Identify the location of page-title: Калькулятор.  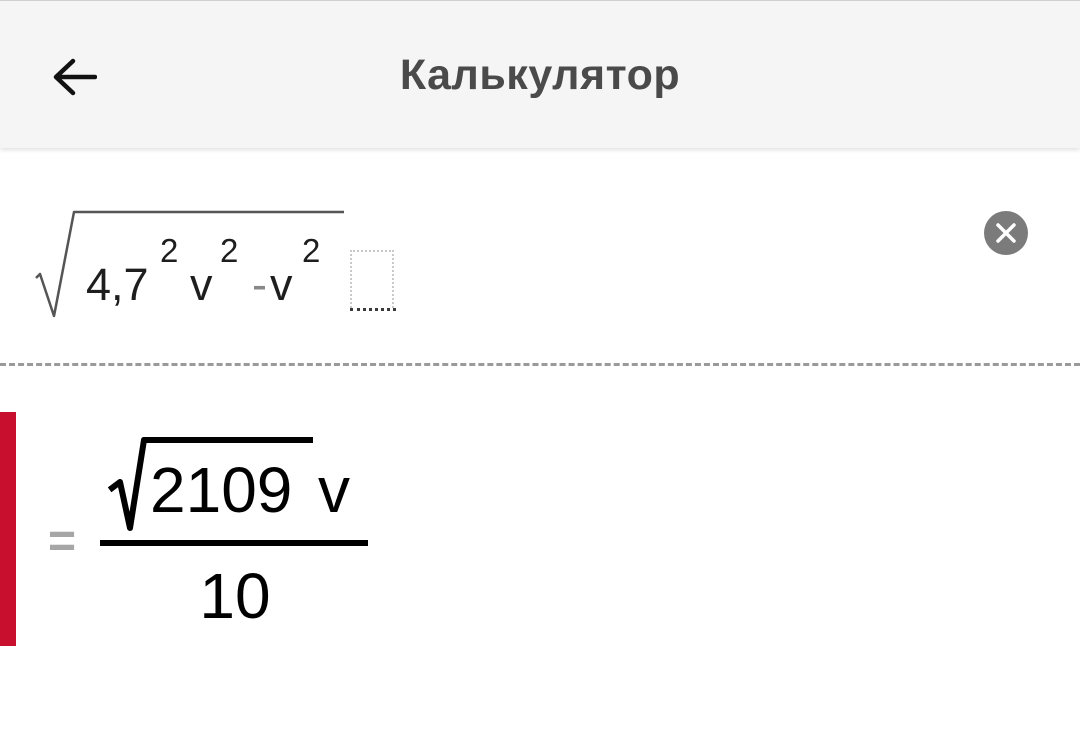
(540, 75).